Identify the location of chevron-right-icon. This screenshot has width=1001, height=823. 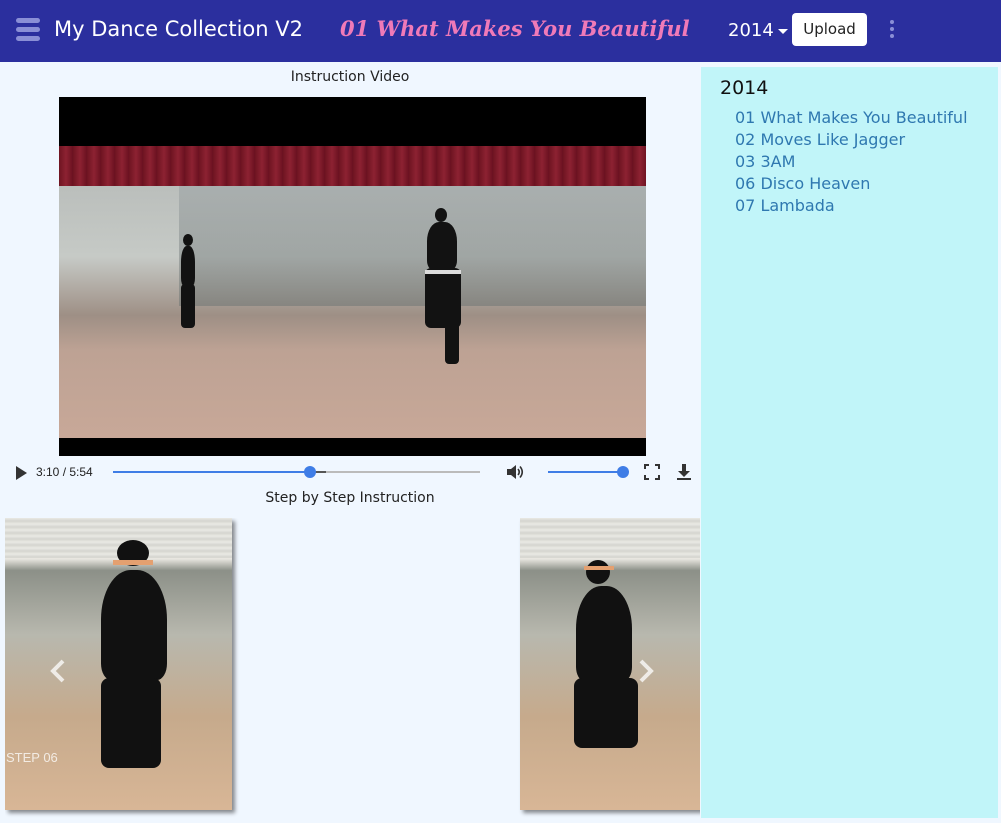
(645, 671).